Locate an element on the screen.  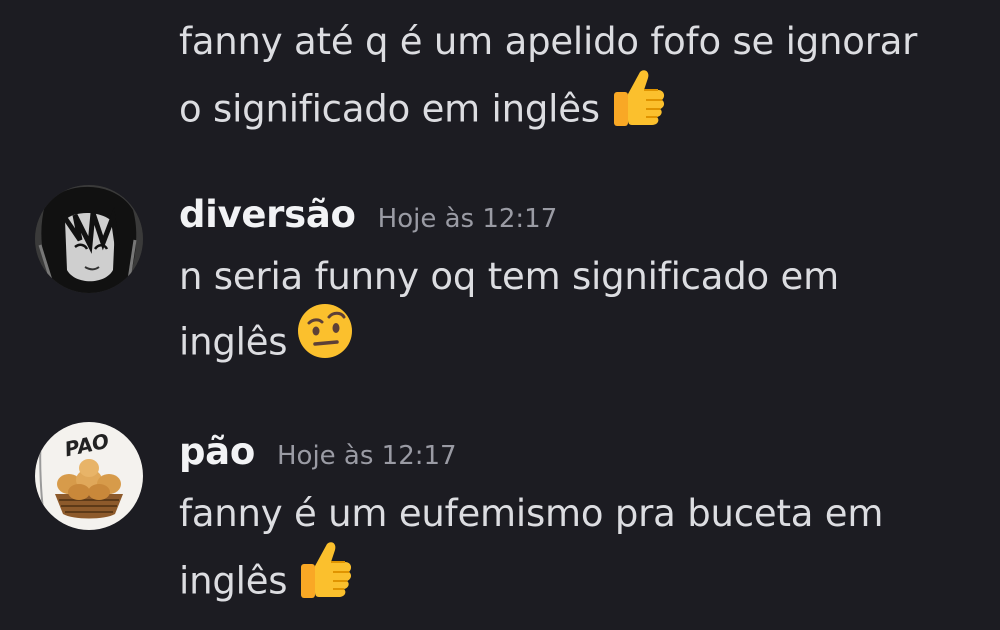
avatar is located at coordinates (89, 239).